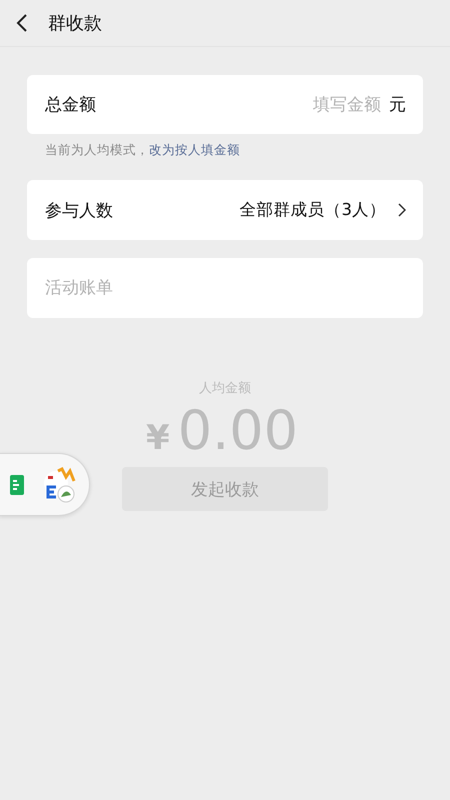 The height and width of the screenshot is (800, 450). I want to click on switch-mode-link: 改为按人填金额, so click(194, 149).